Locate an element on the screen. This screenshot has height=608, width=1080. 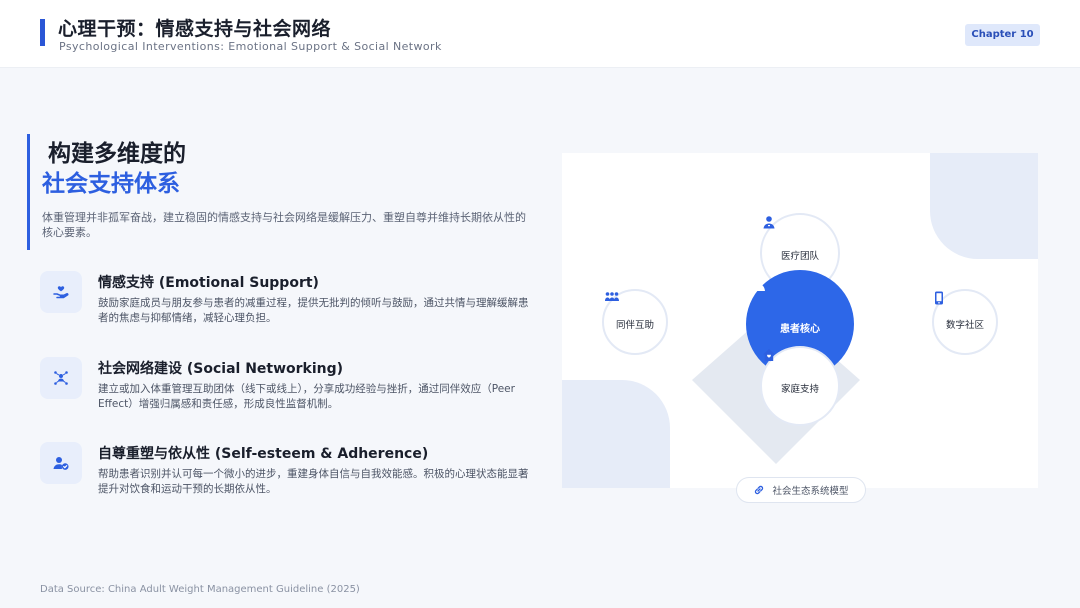
user-icon is located at coordinates (756, 281).